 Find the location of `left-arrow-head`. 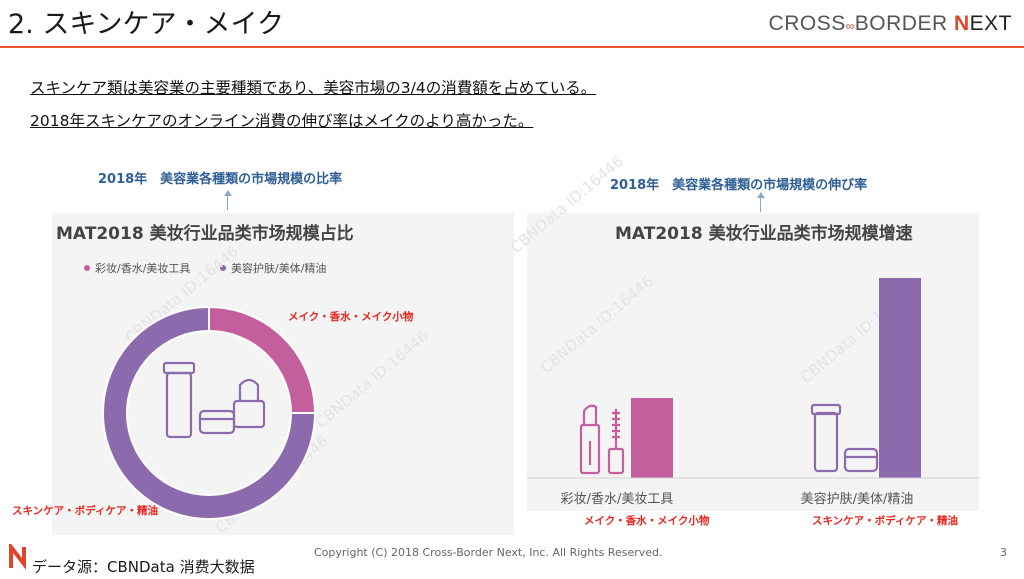

left-arrow-head is located at coordinates (228, 193).